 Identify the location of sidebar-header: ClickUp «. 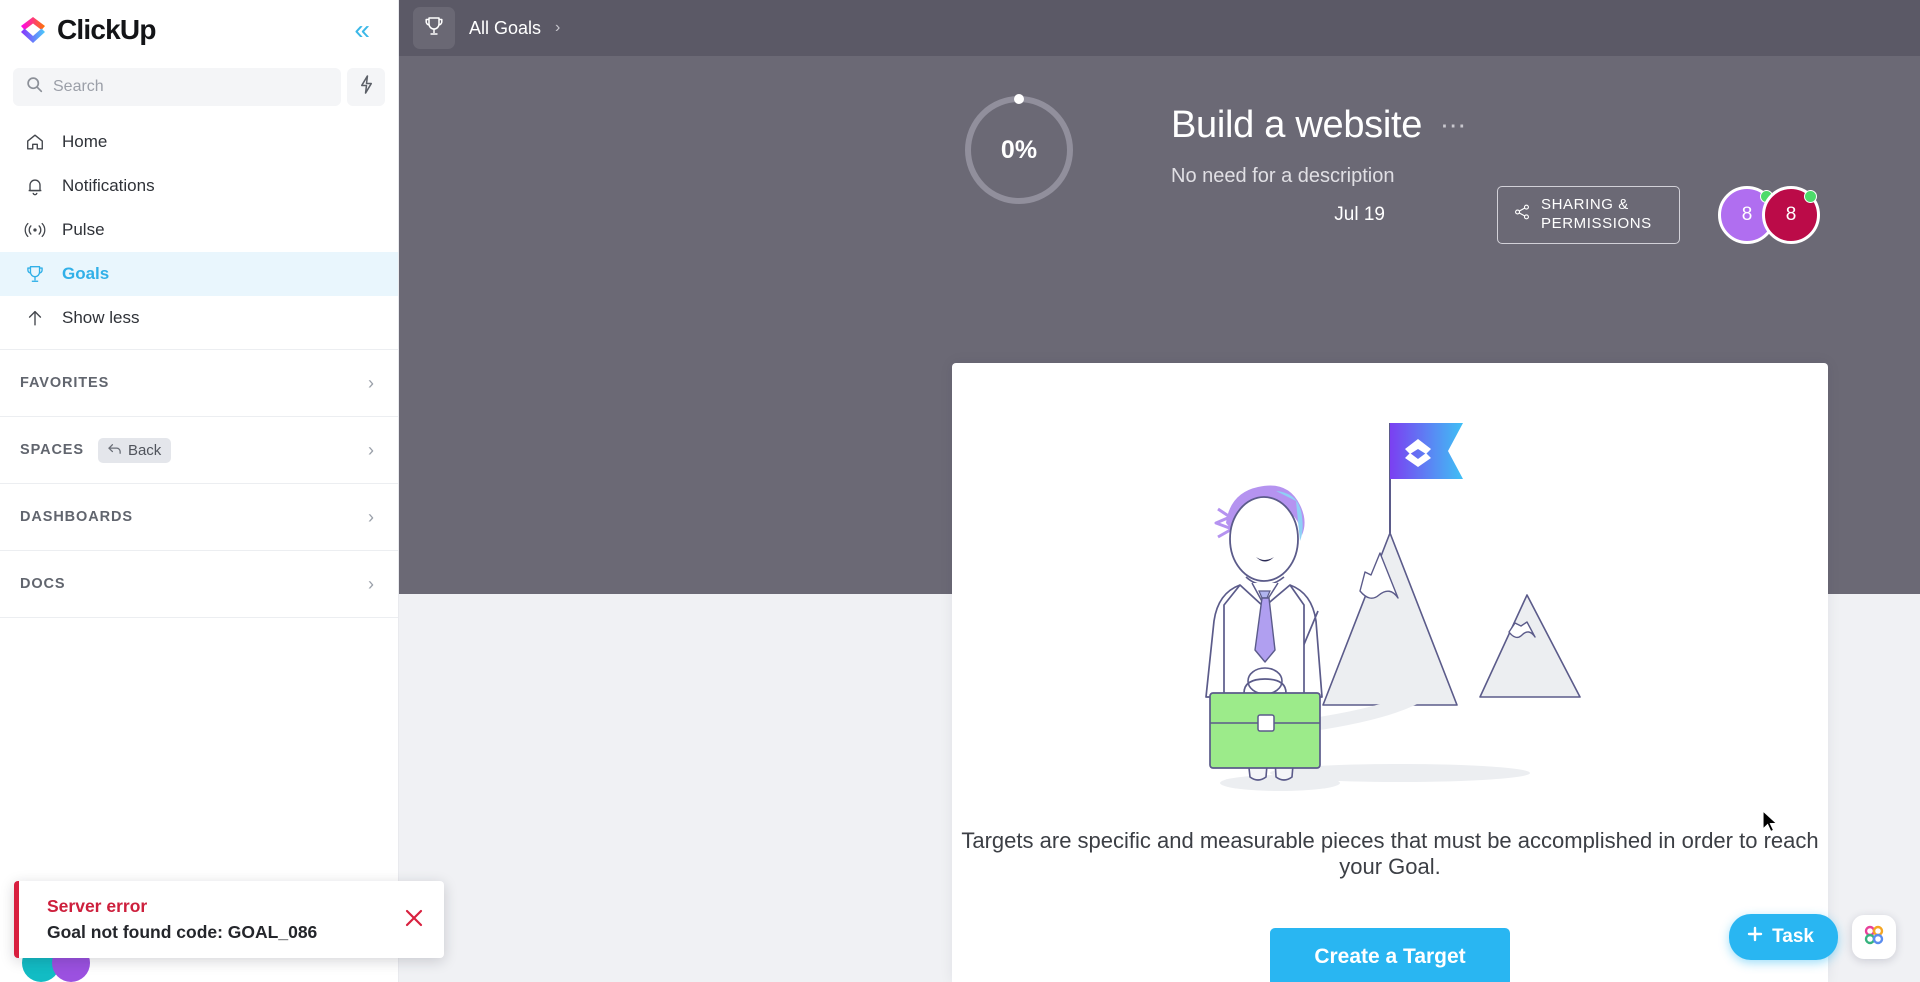
(199, 30).